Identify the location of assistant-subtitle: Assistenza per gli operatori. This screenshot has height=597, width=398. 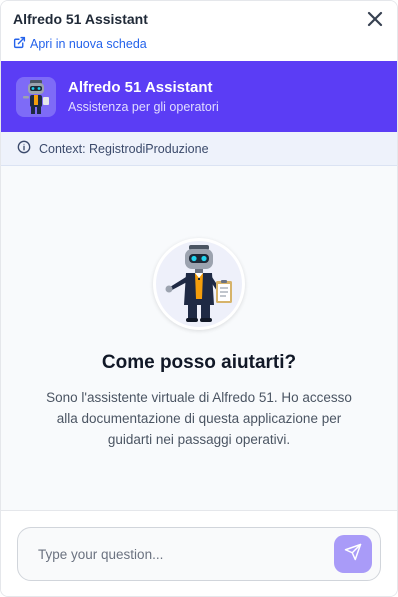
(143, 107).